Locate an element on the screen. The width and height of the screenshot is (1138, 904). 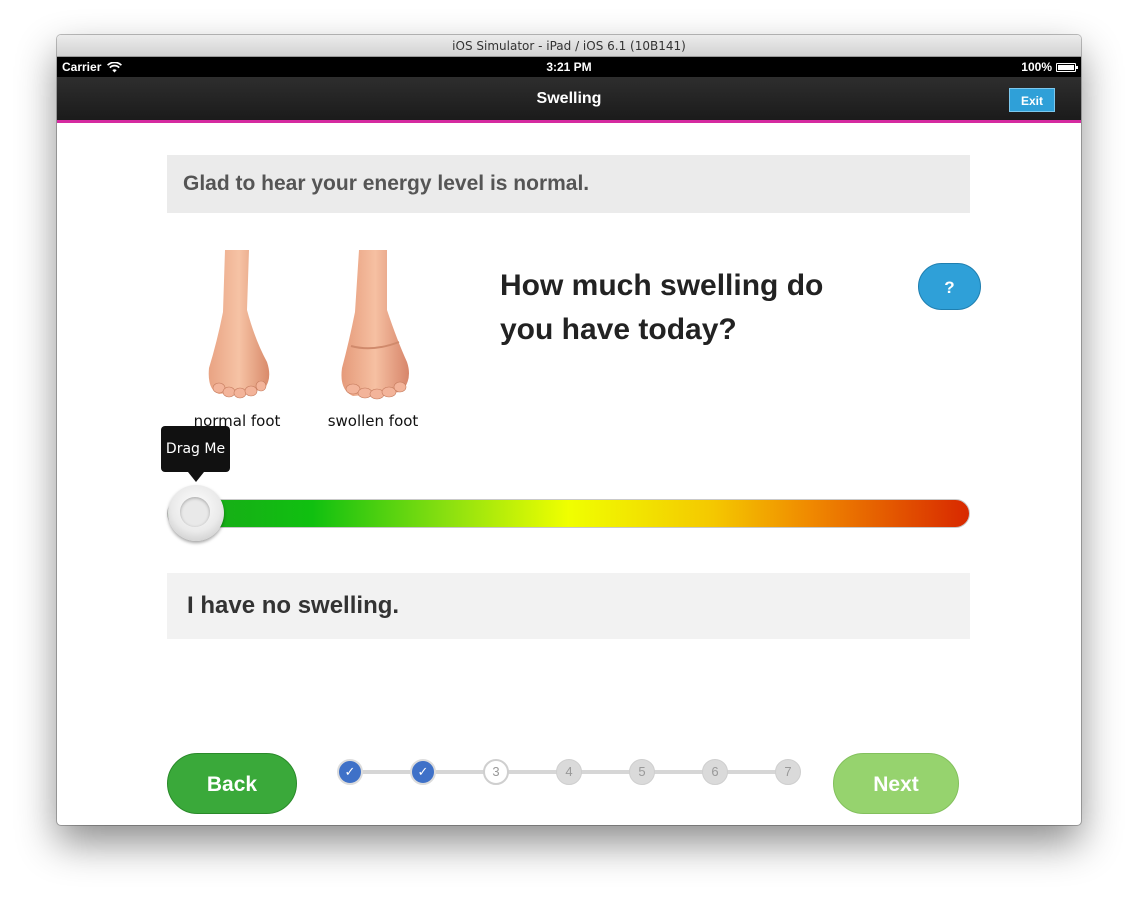
swollen-foot-figure: swollen foot is located at coordinates (373, 340).